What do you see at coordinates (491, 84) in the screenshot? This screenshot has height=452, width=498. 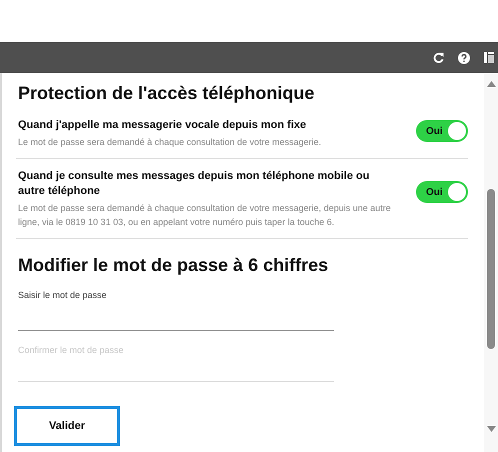 I see `scroll-up-icon` at bounding box center [491, 84].